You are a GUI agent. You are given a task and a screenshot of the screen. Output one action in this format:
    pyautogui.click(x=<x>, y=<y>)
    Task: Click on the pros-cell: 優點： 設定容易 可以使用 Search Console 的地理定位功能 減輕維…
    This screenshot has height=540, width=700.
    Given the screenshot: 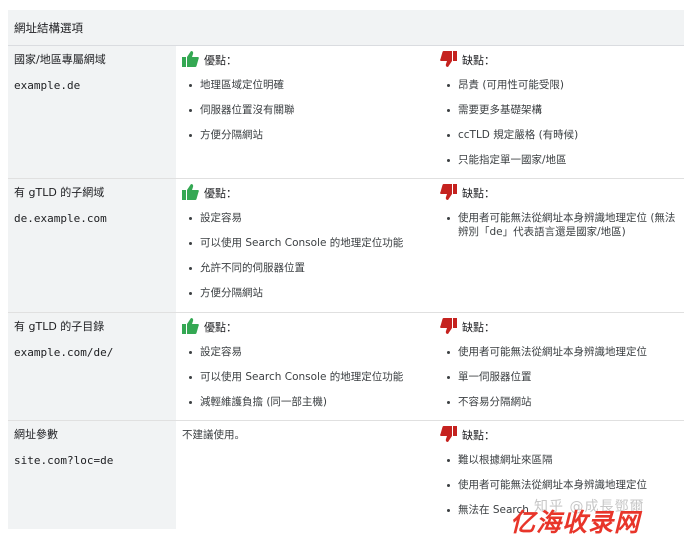 What is the action you would take?
    pyautogui.click(x=305, y=366)
    